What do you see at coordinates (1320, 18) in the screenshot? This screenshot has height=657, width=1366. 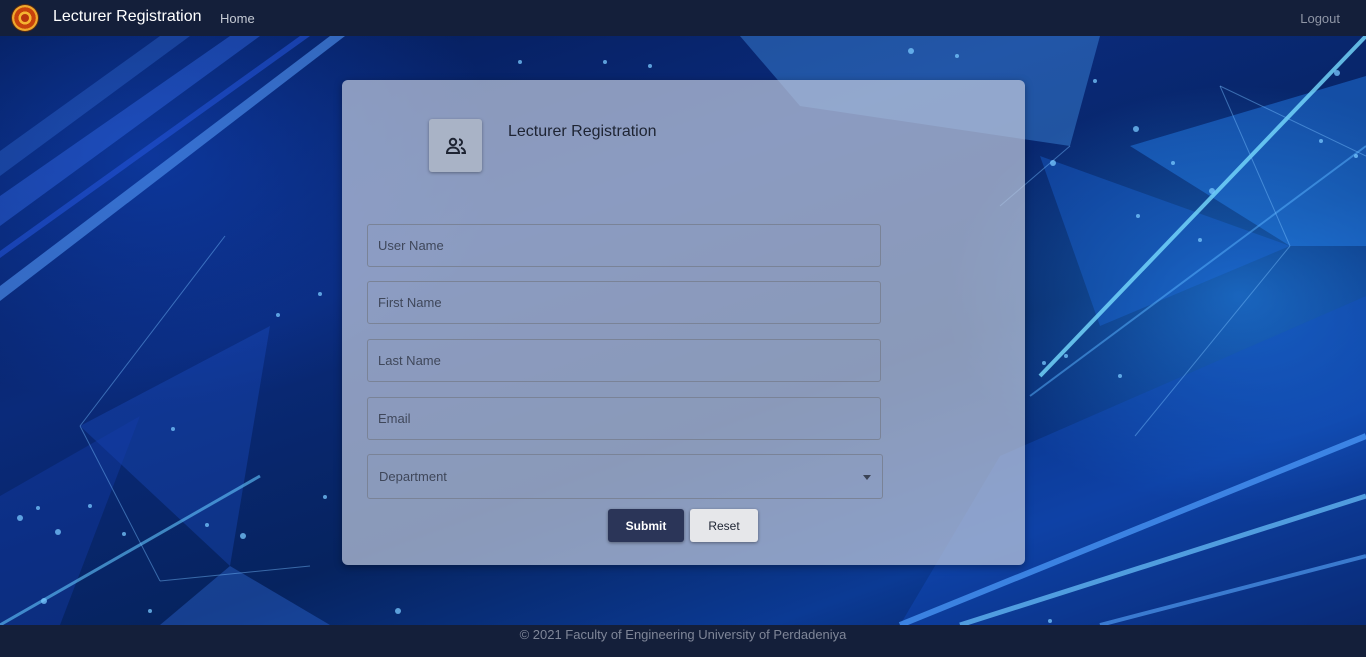 I see `logout-link: Logout` at bounding box center [1320, 18].